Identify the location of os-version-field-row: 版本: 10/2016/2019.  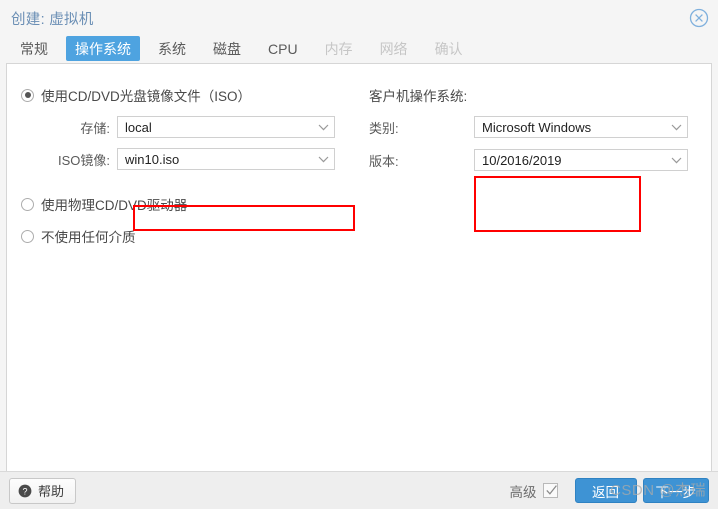
(538, 160).